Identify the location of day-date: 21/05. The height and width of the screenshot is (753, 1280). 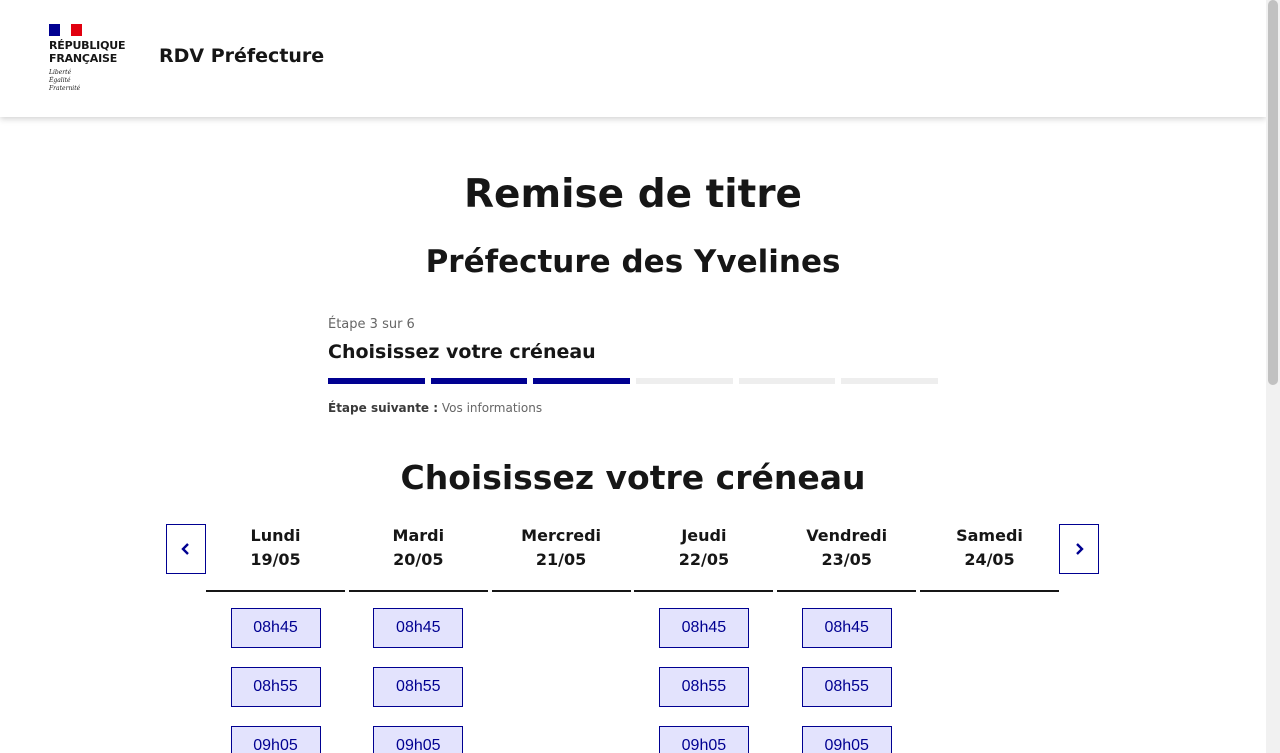
(561, 559).